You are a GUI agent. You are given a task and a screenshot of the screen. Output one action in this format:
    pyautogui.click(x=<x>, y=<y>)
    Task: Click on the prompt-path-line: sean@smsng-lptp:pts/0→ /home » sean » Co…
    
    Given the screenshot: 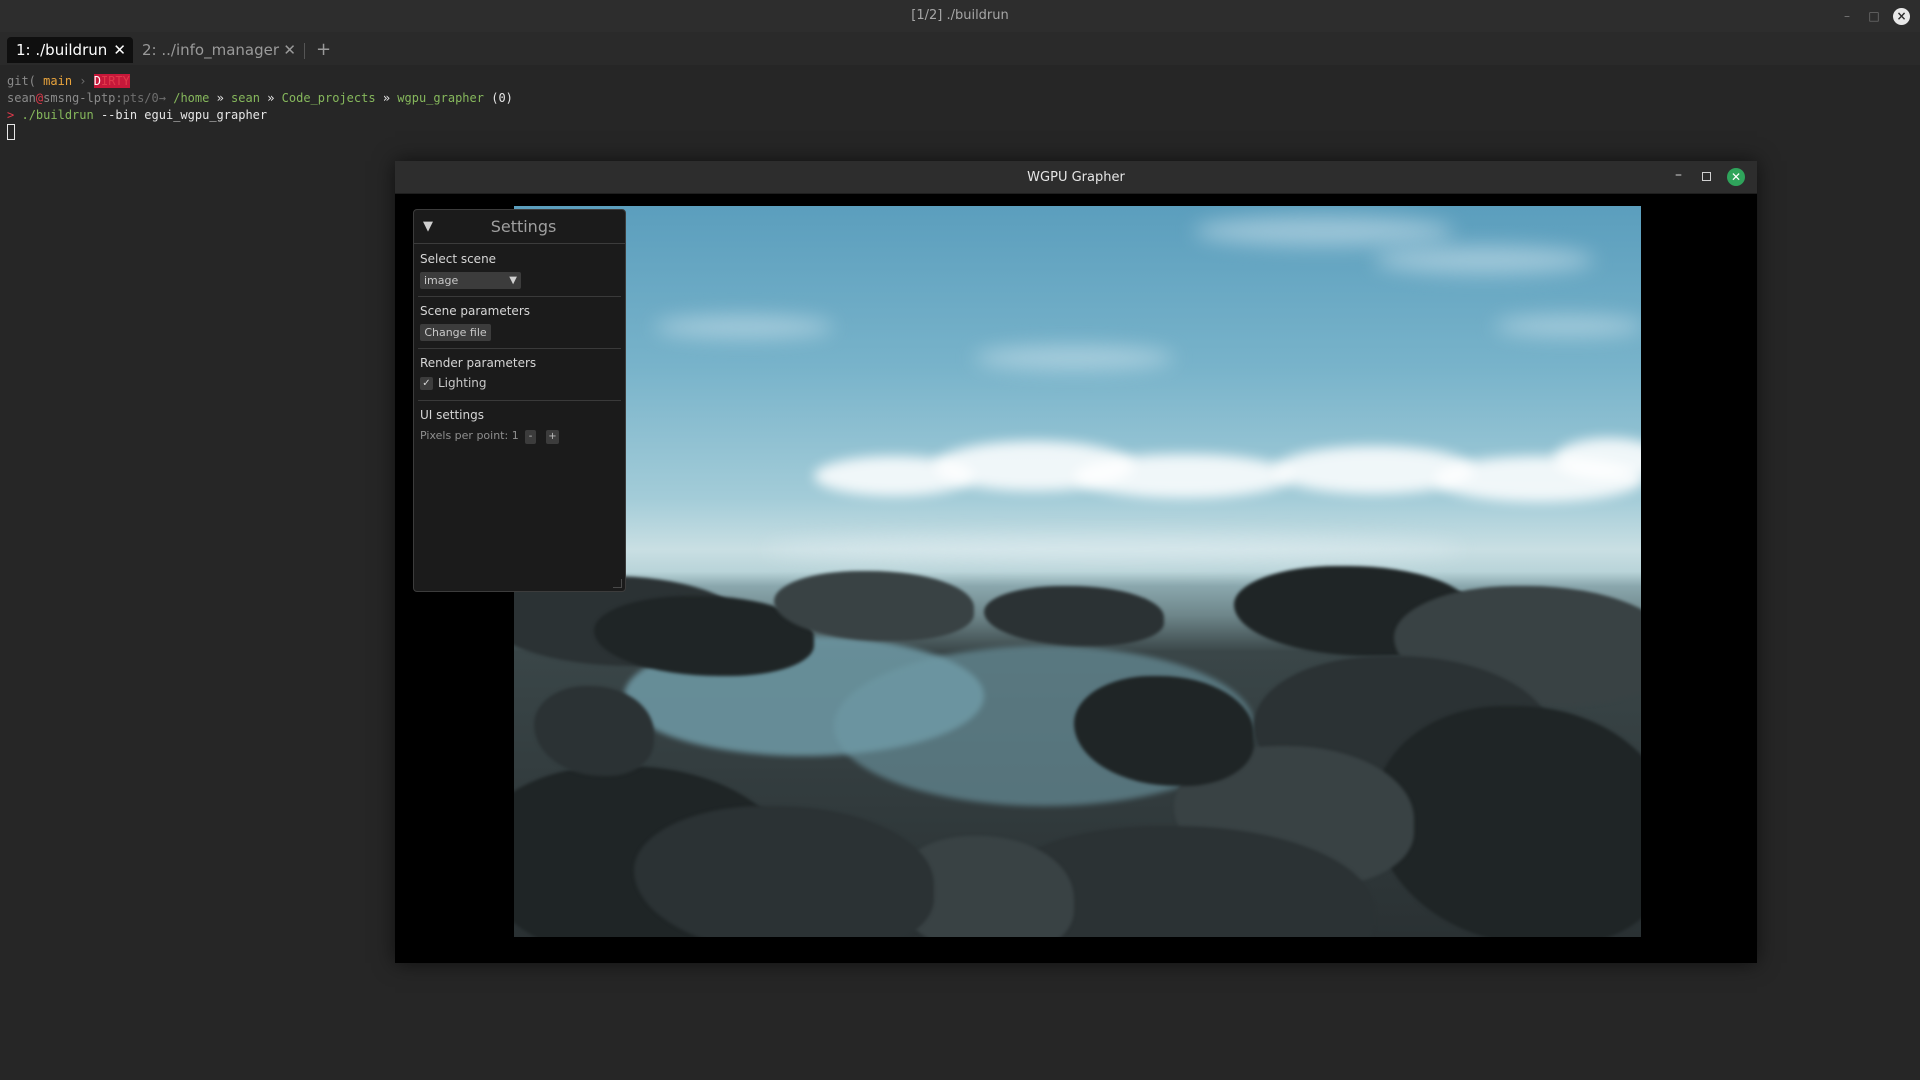 What is the action you would take?
    pyautogui.click(x=260, y=98)
    